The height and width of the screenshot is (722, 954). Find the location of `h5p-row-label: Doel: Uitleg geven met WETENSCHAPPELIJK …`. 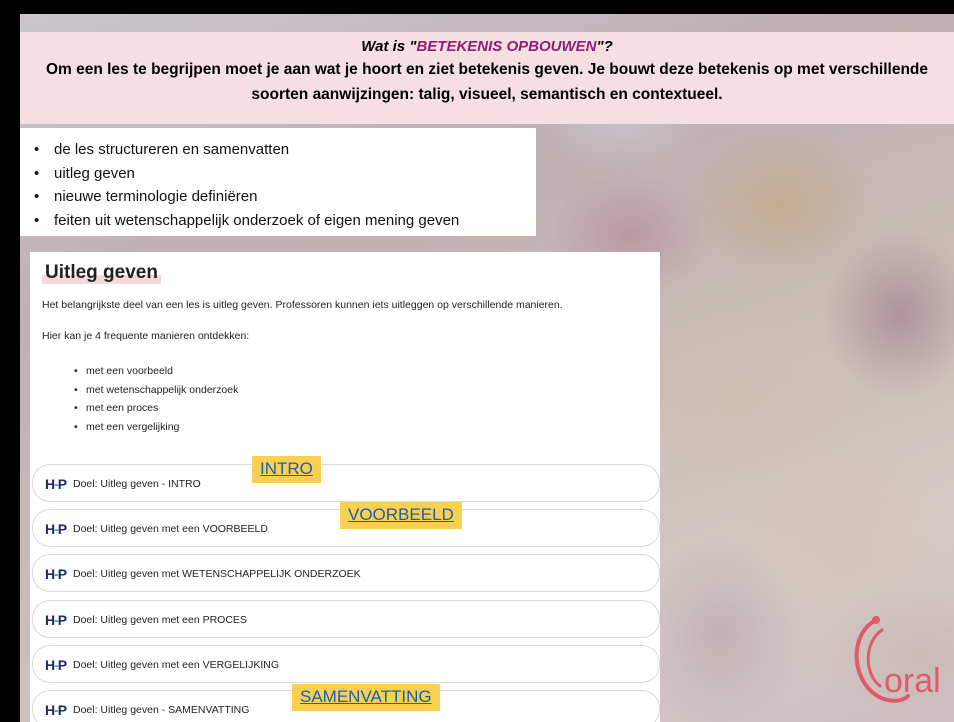

h5p-row-label: Doel: Uitleg geven met WETENSCHAPPELIJK … is located at coordinates (217, 574).